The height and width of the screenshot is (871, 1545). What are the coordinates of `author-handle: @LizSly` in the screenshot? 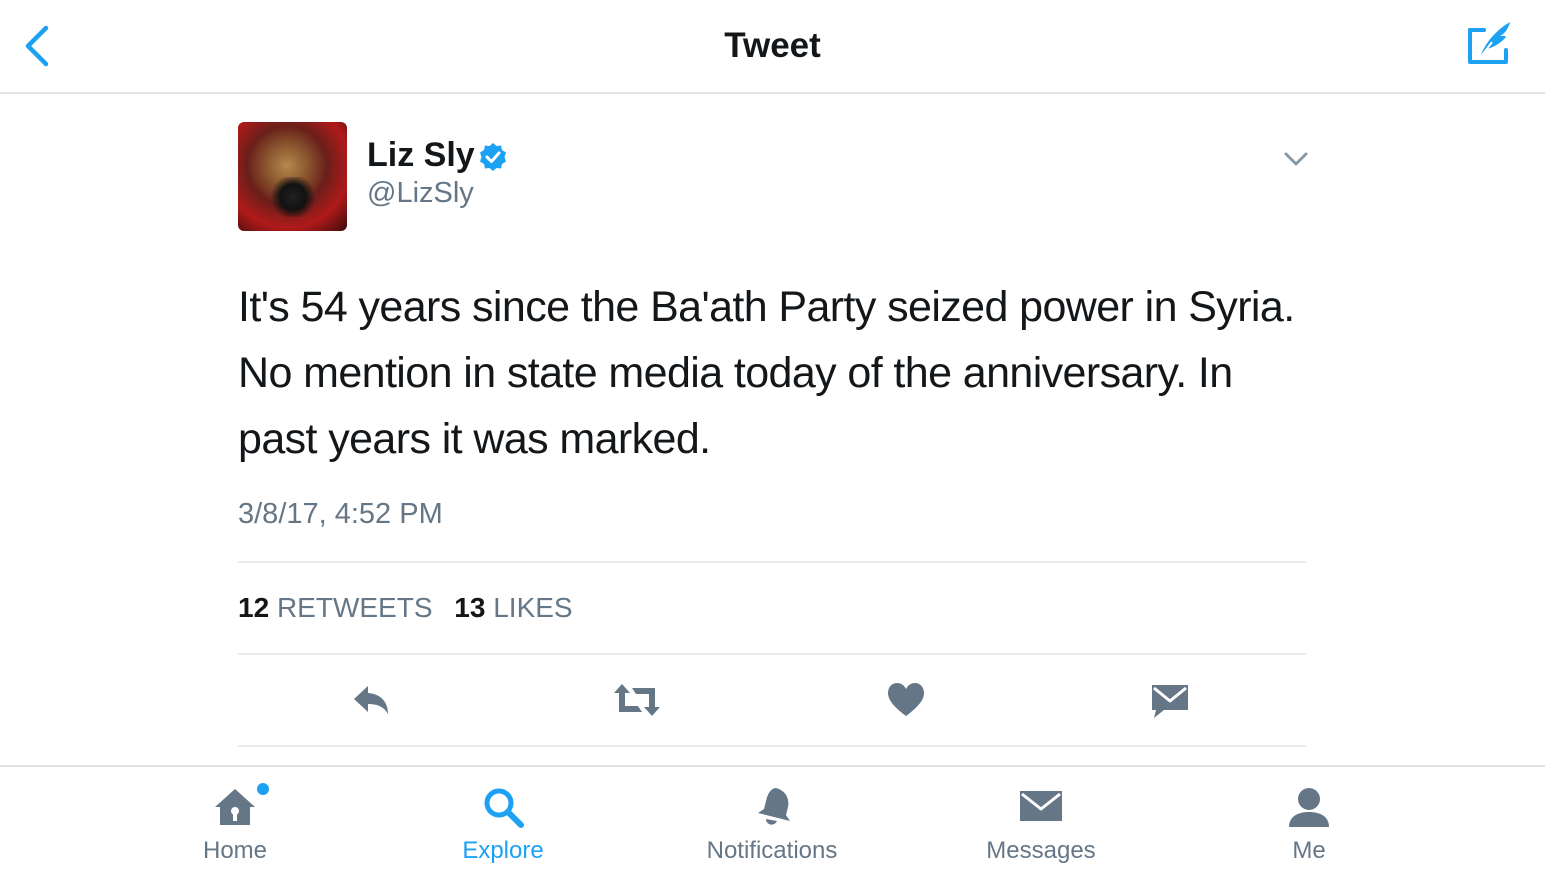 It's located at (420, 193).